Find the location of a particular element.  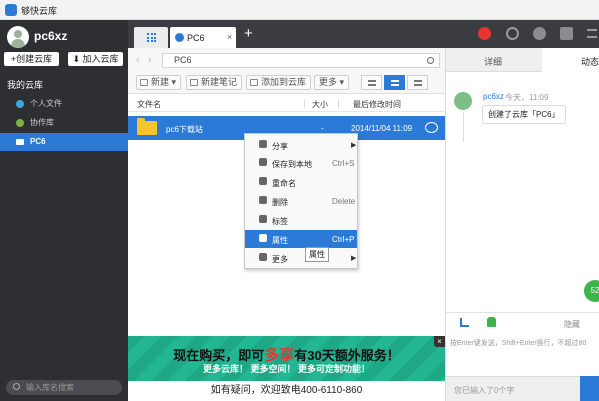

menu-item-save-local: 保存到本地 Ctrl+S is located at coordinates (301, 163).